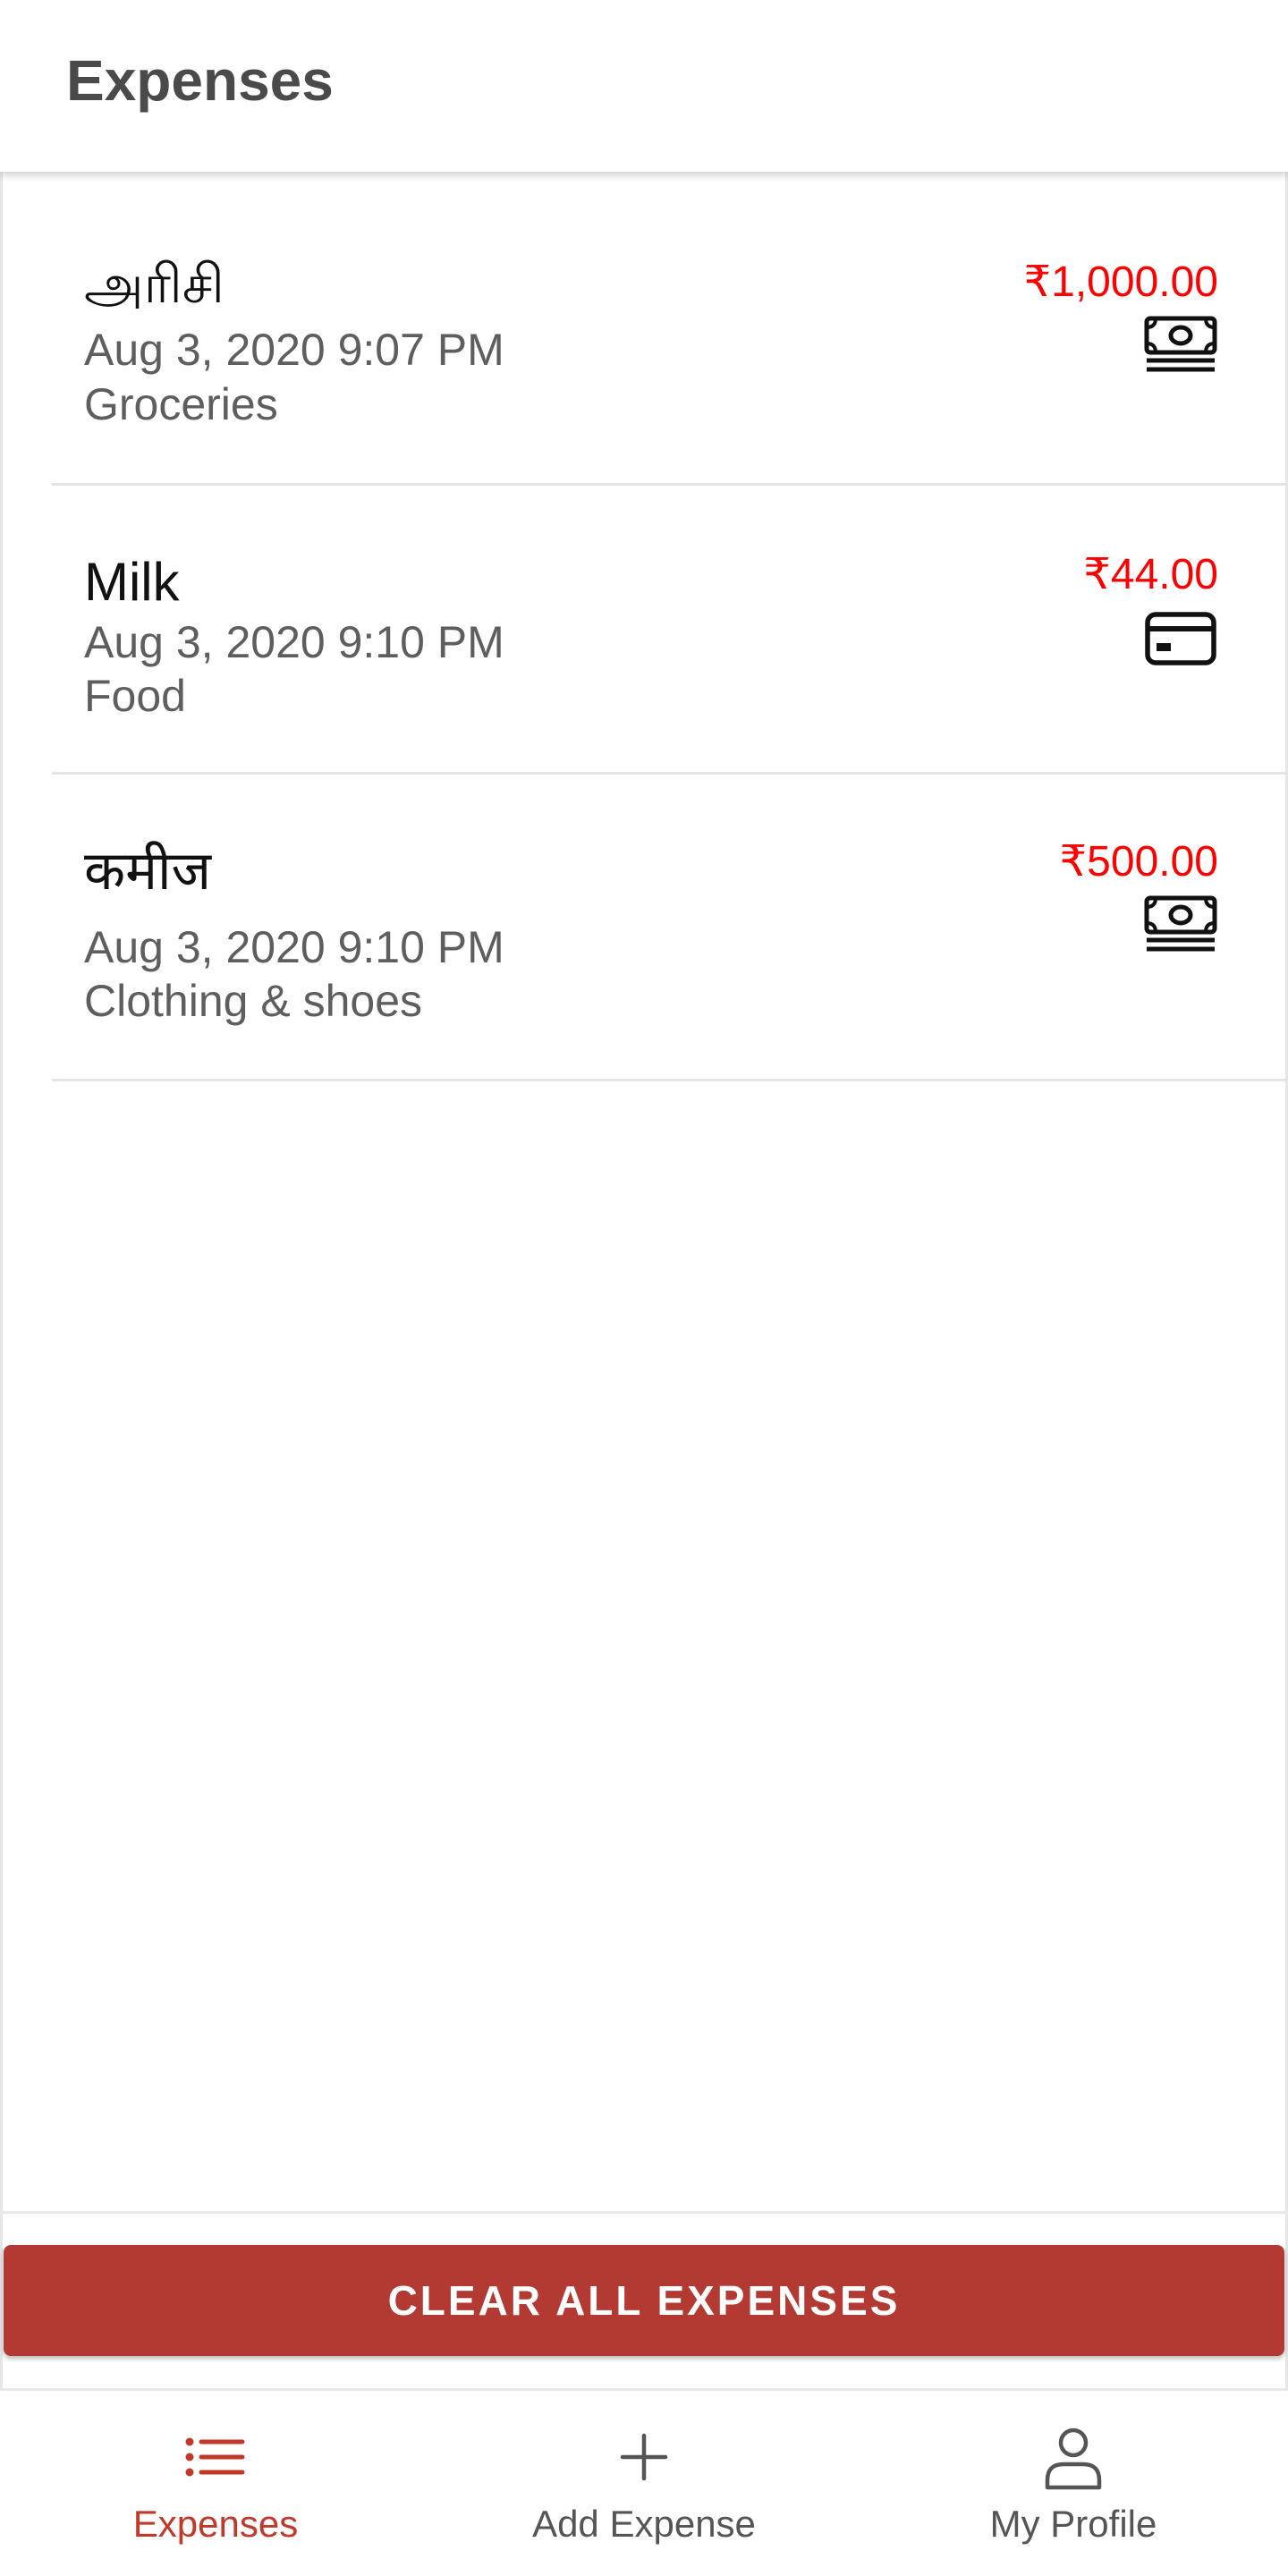  I want to click on app-header: Expenses, so click(644, 86).